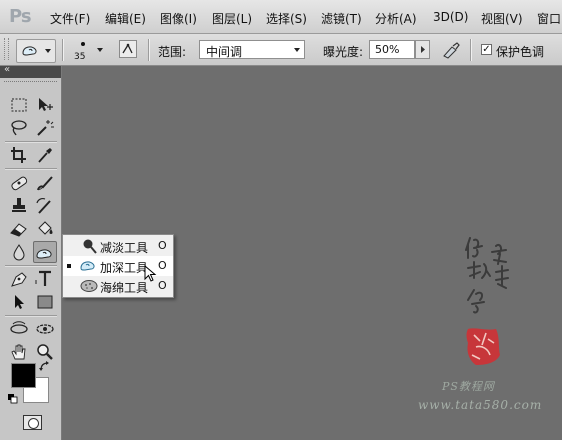 The width and height of the screenshot is (562, 440). I want to click on dodge-icon, so click(90, 246).